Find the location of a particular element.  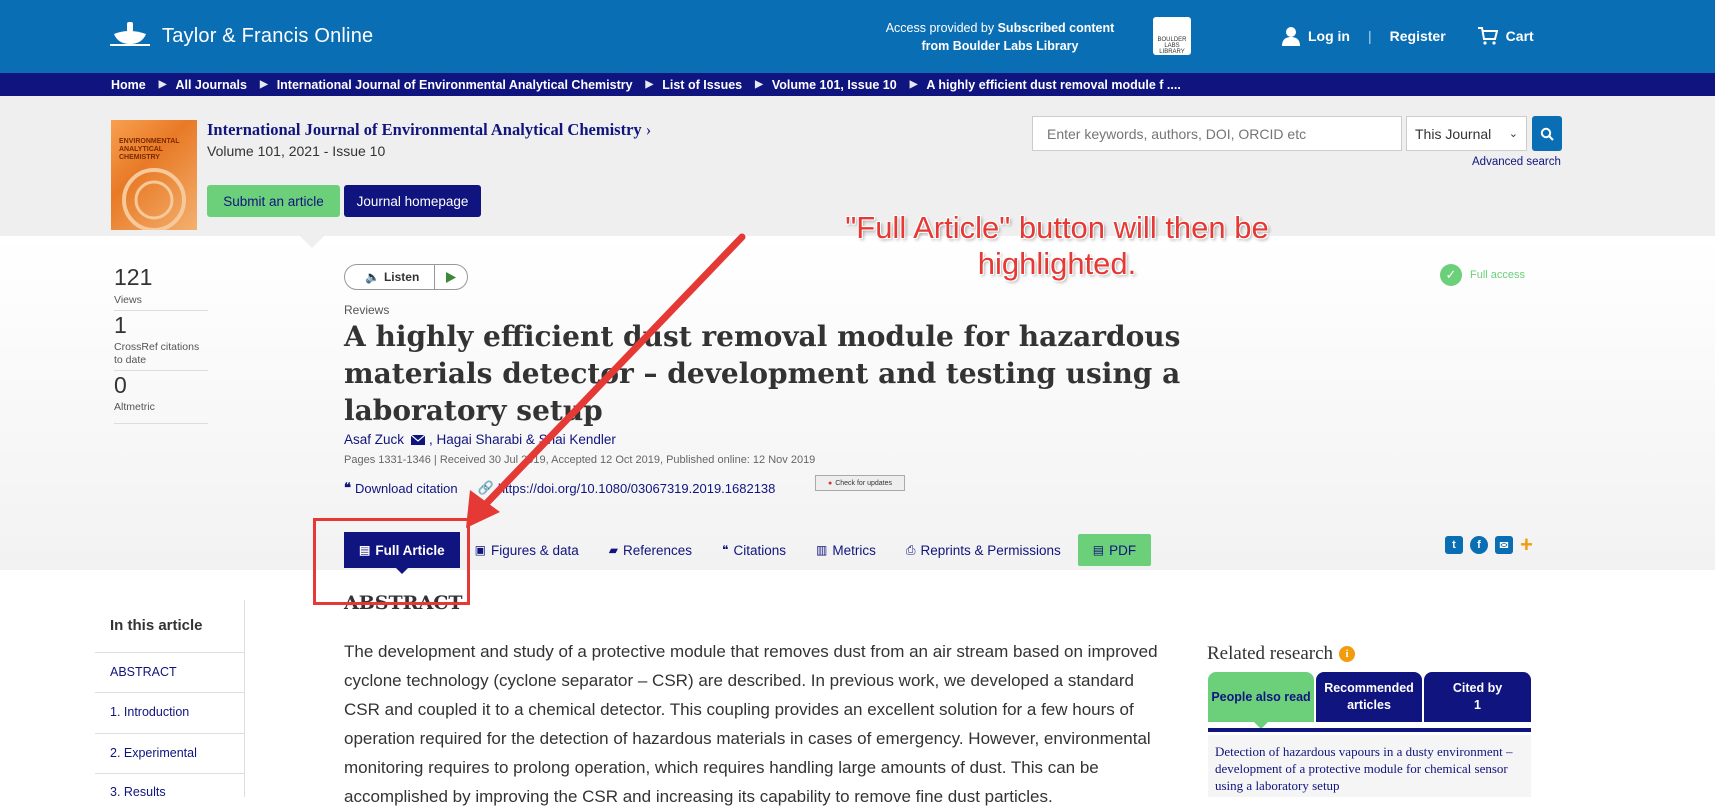

play-icon is located at coordinates (451, 277).